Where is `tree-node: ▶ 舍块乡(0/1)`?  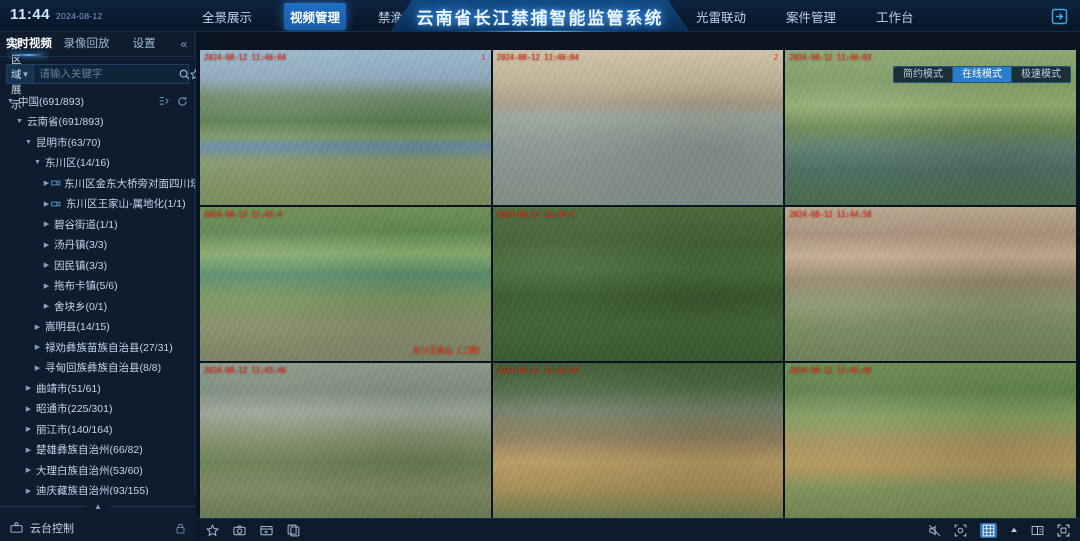 tree-node: ▶ 舍块乡(0/1) is located at coordinates (97, 306).